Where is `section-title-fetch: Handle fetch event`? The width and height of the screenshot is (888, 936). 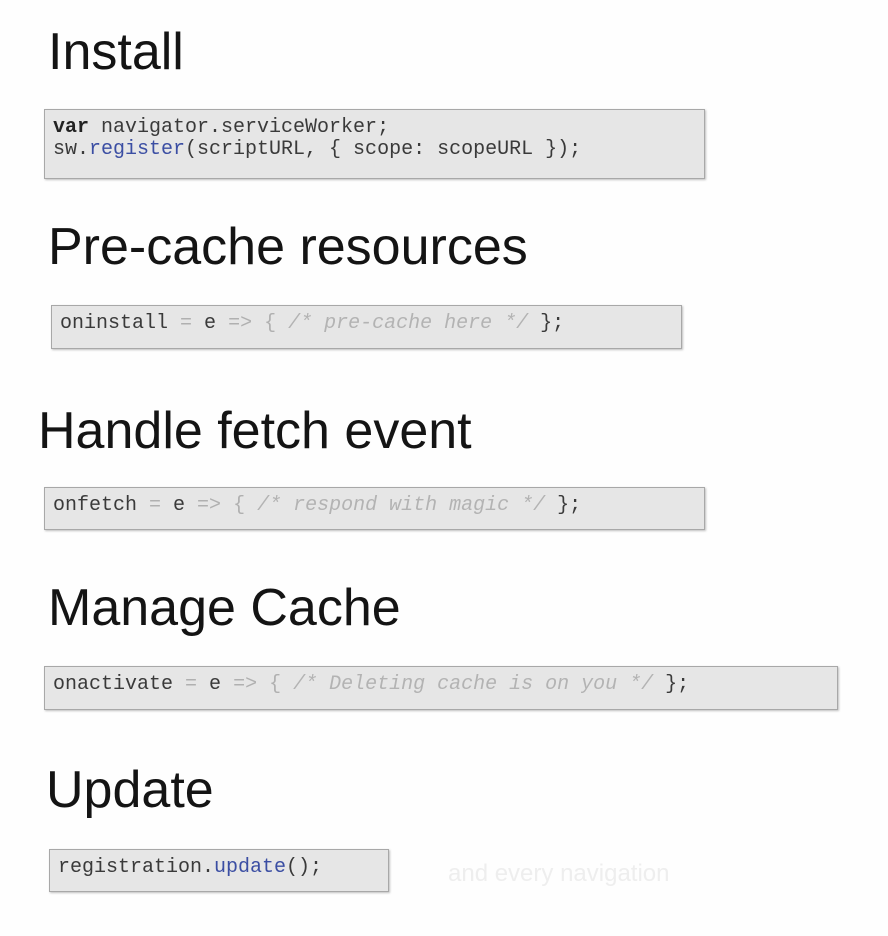
section-title-fetch: Handle fetch event is located at coordinates (255, 431).